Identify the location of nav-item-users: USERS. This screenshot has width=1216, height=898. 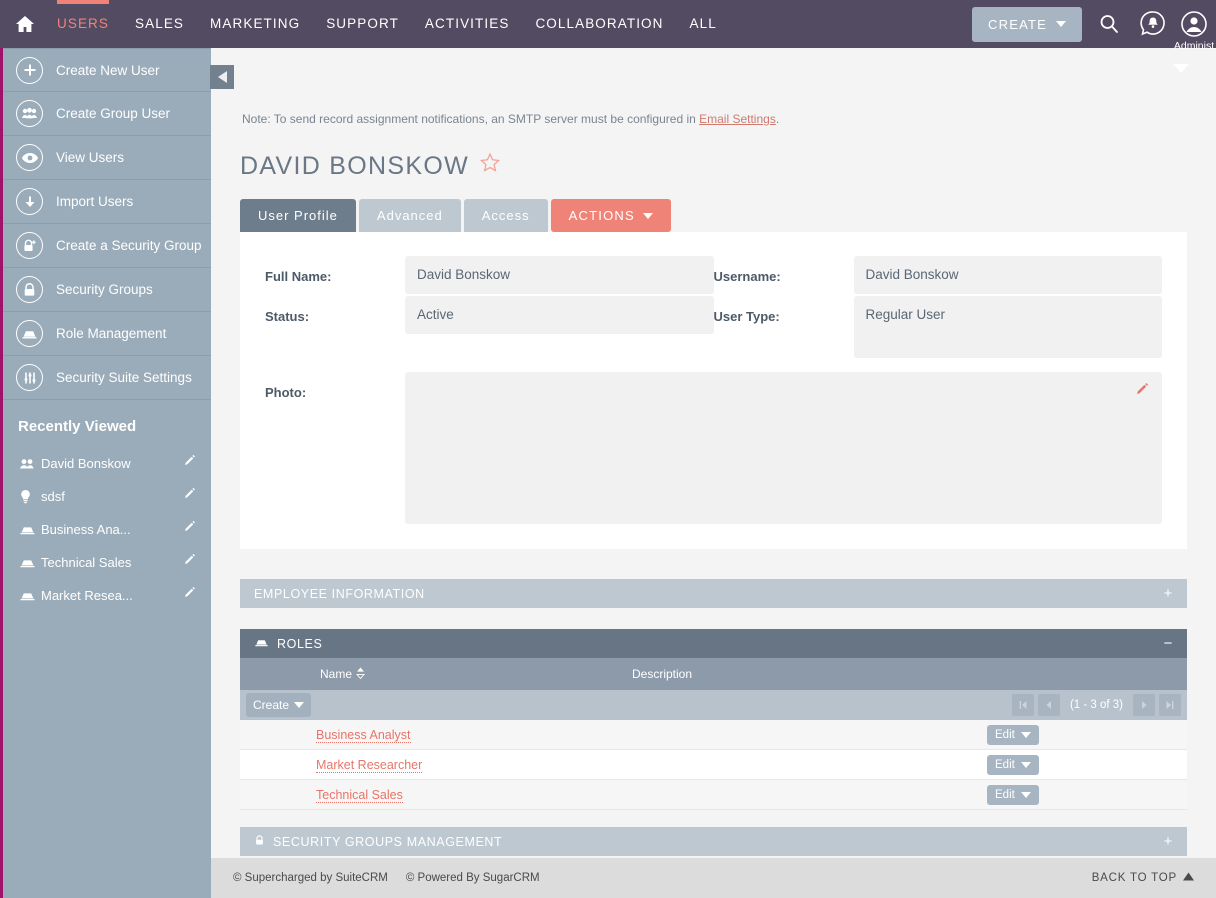
(83, 24).